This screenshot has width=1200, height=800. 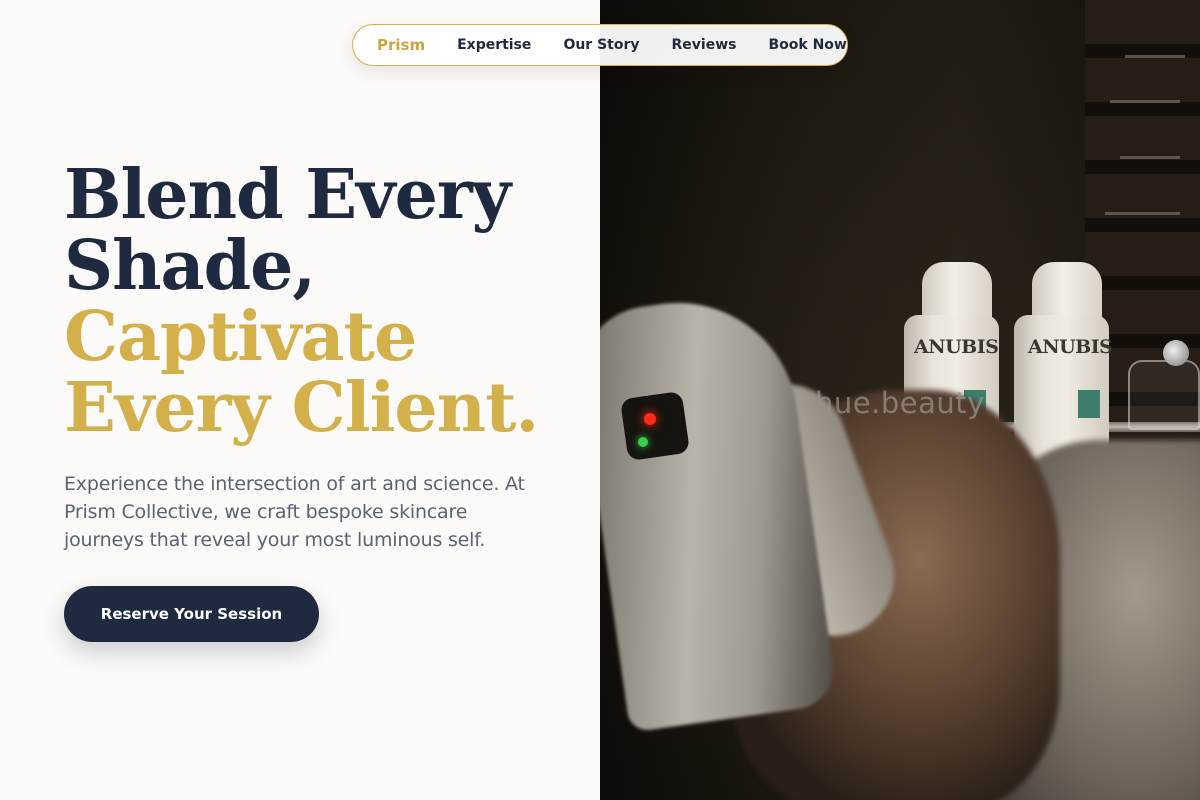 I want to click on headline-line-2: Shade,, so click(x=190, y=266).